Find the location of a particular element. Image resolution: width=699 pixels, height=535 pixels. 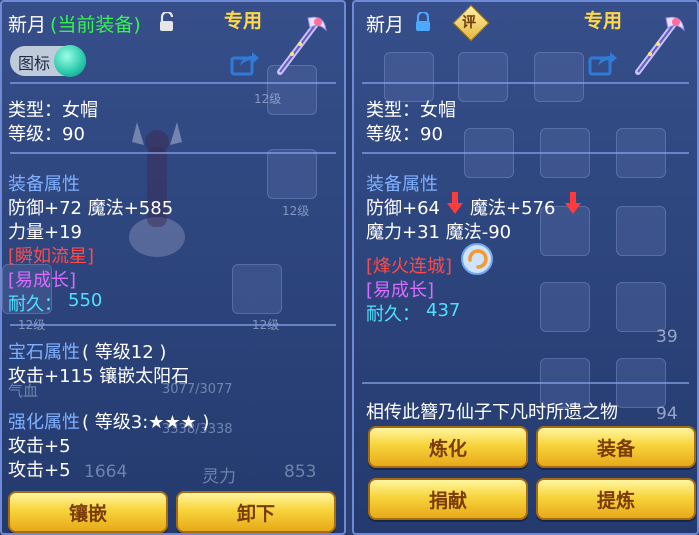

donate-button: 捐献 is located at coordinates (448, 499).